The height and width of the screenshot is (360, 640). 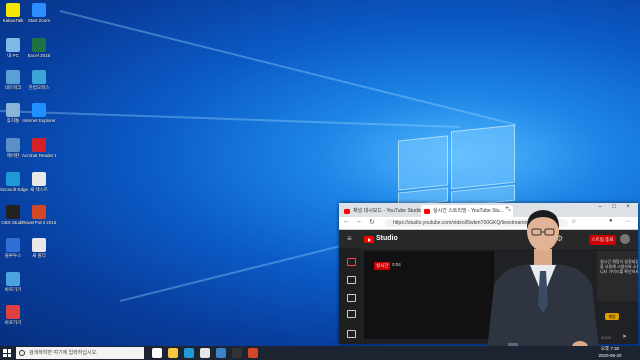 What do you see at coordinates (372, 222) in the screenshot?
I see `refresh-icon: ↻` at bounding box center [372, 222].